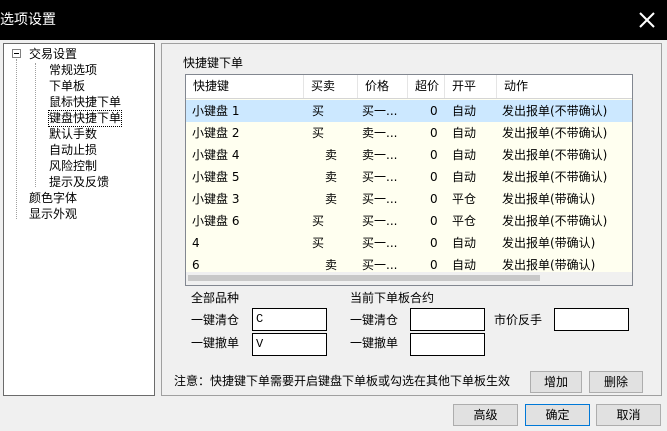 This screenshot has width=667, height=431. What do you see at coordinates (447, 319) in the screenshot?
I see `current-clear-position-input` at bounding box center [447, 319].